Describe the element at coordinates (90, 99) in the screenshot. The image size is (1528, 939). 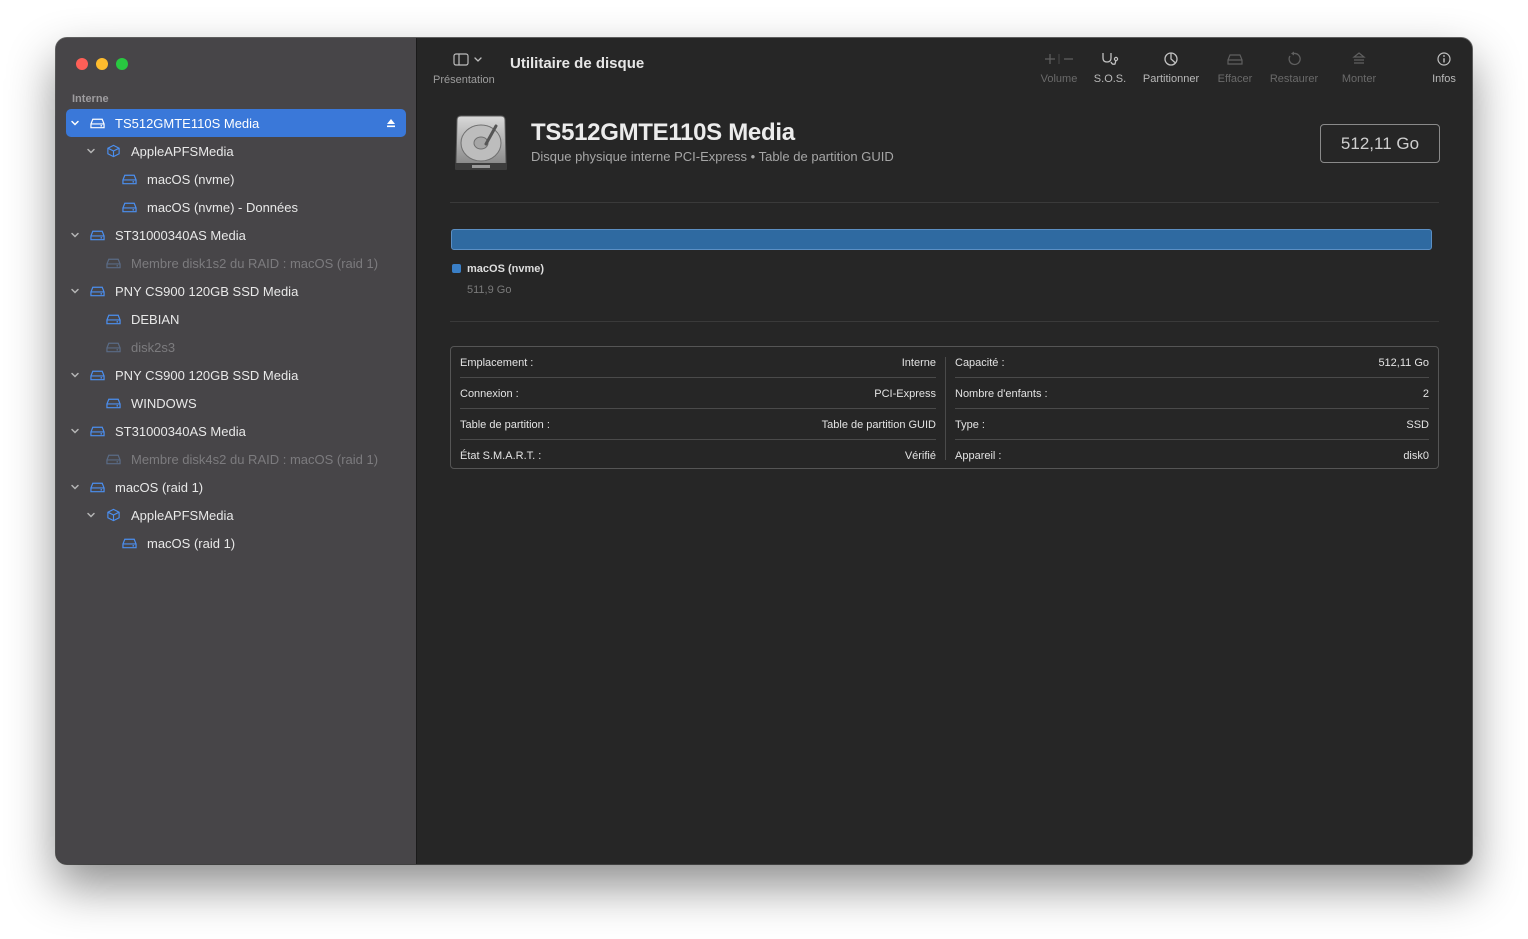
I see `sidebar-section-label: Interne` at that location.